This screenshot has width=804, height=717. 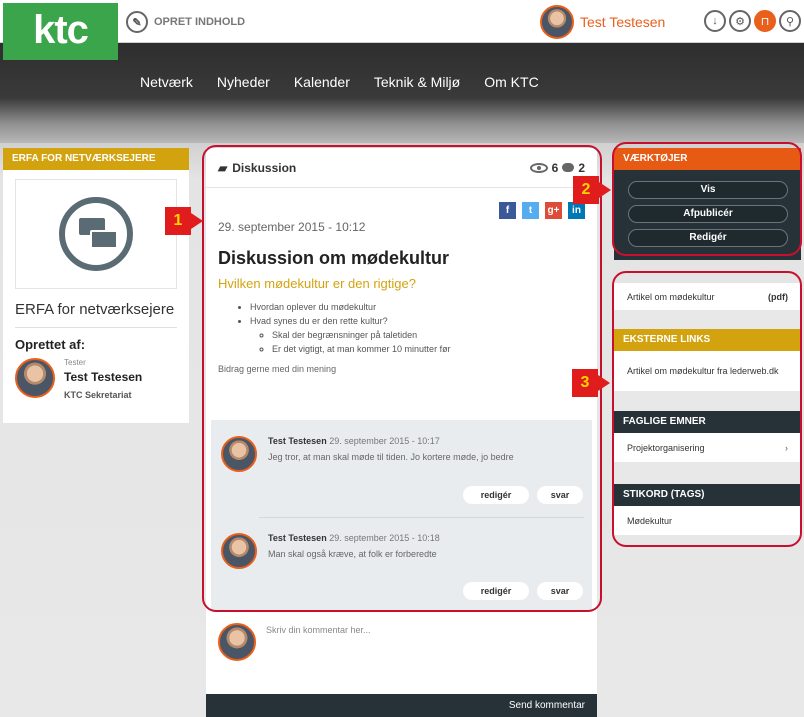 What do you see at coordinates (75, 362) in the screenshot?
I see `creator-role: Tester` at bounding box center [75, 362].